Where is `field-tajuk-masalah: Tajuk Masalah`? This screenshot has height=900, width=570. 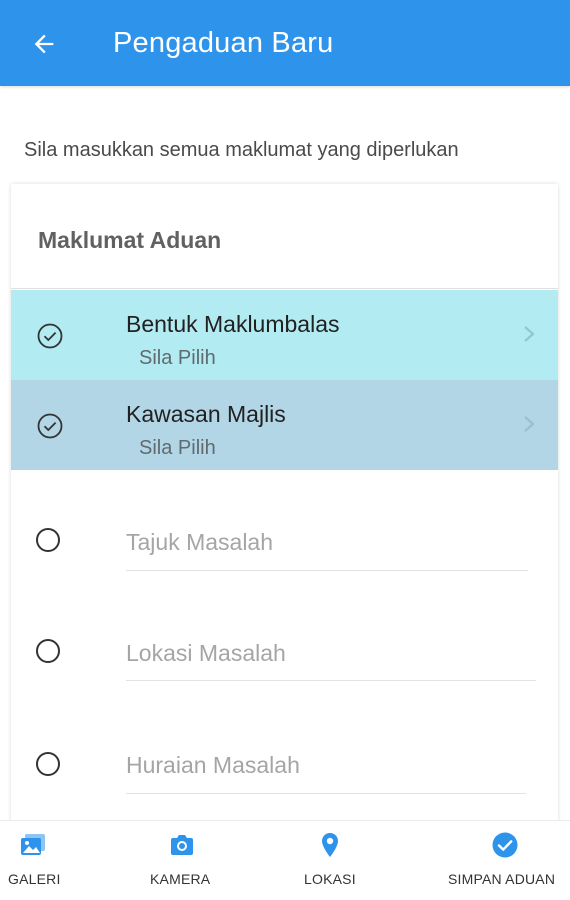
field-tajuk-masalah: Tajuk Masalah is located at coordinates (284, 540).